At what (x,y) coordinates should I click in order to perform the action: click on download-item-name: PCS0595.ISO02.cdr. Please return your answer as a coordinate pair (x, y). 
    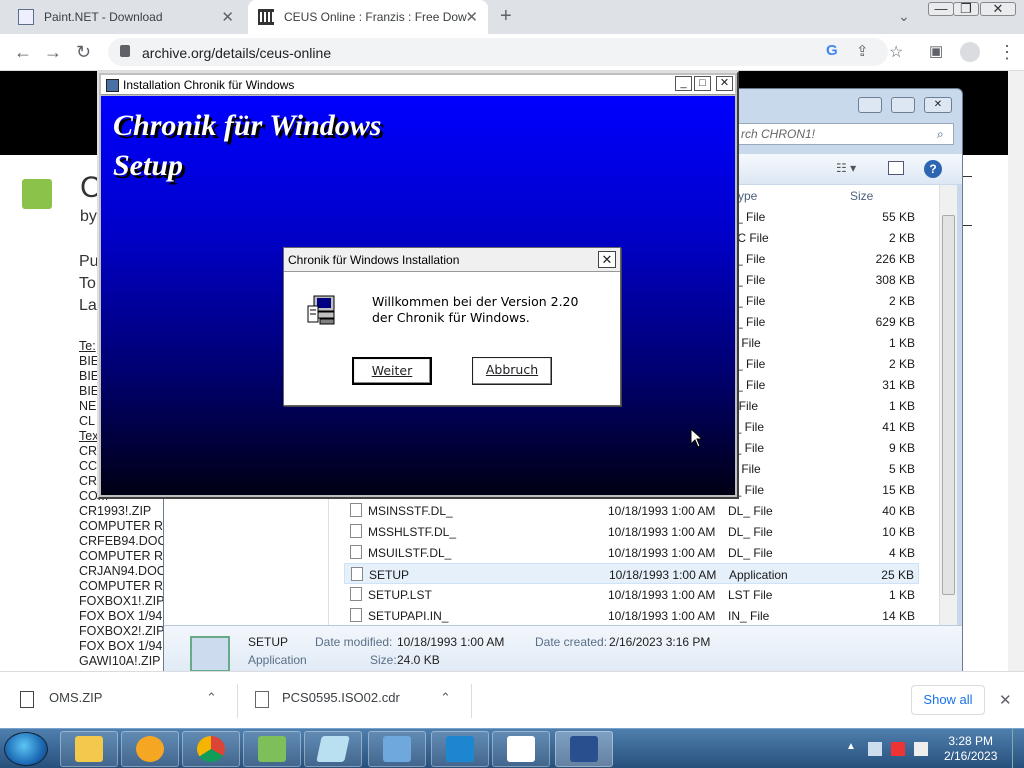
    Looking at the image, I should click on (341, 697).